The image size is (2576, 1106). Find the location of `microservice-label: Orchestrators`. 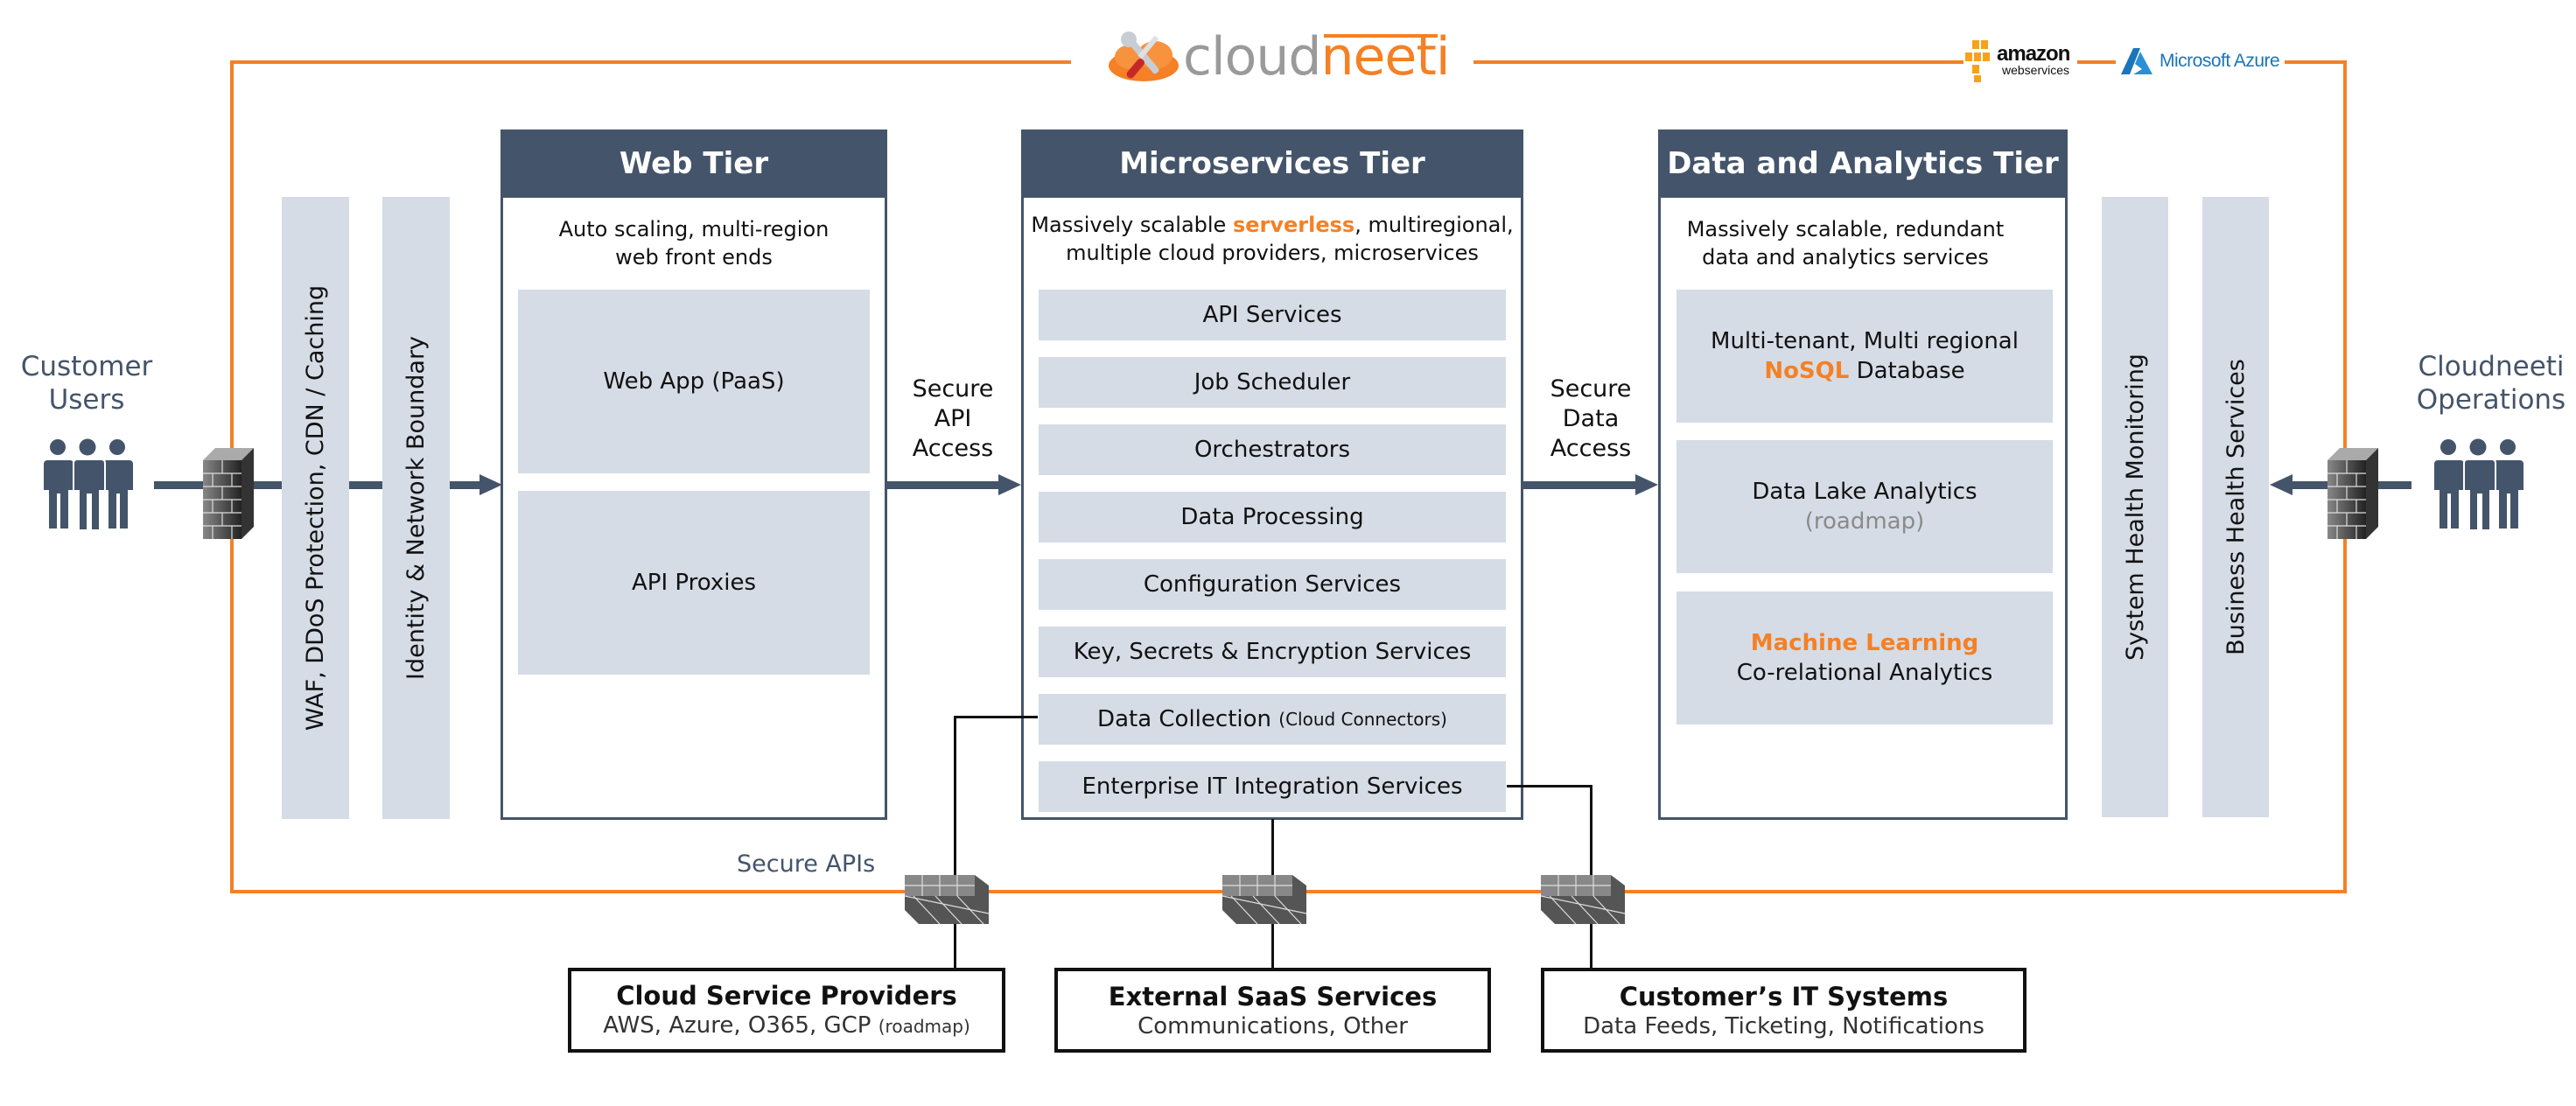

microservice-label: Orchestrators is located at coordinates (1272, 450).